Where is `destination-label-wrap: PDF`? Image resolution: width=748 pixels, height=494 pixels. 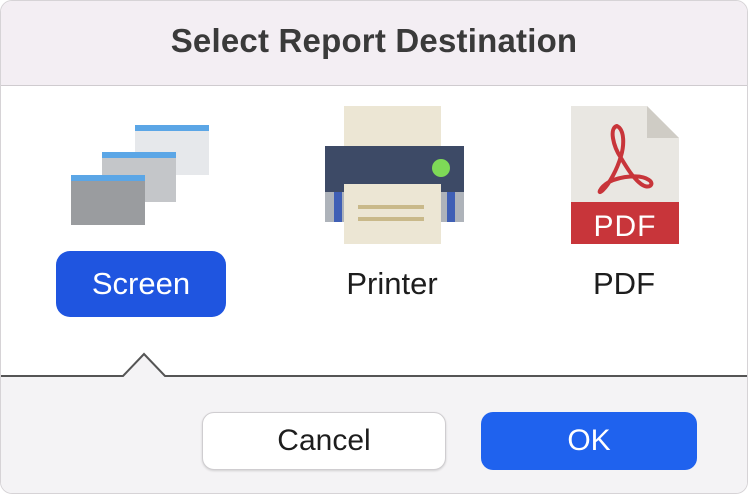 destination-label-wrap: PDF is located at coordinates (624, 284).